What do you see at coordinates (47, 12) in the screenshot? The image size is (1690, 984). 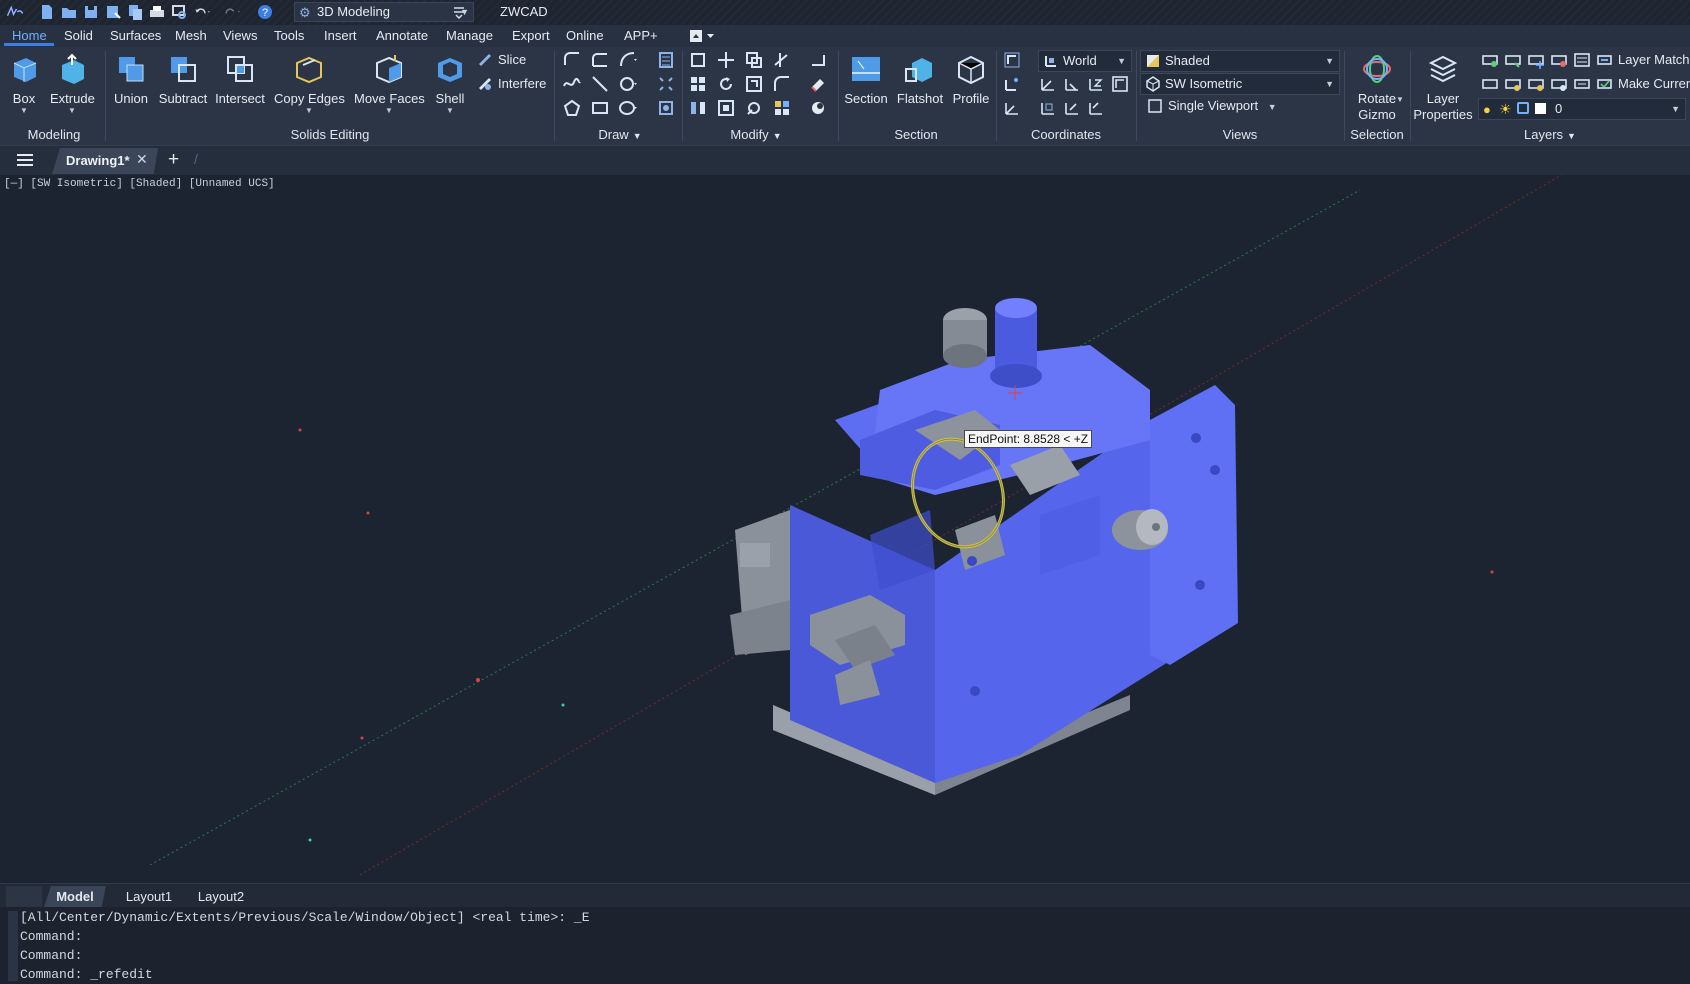 I see `new-file-icon` at bounding box center [47, 12].